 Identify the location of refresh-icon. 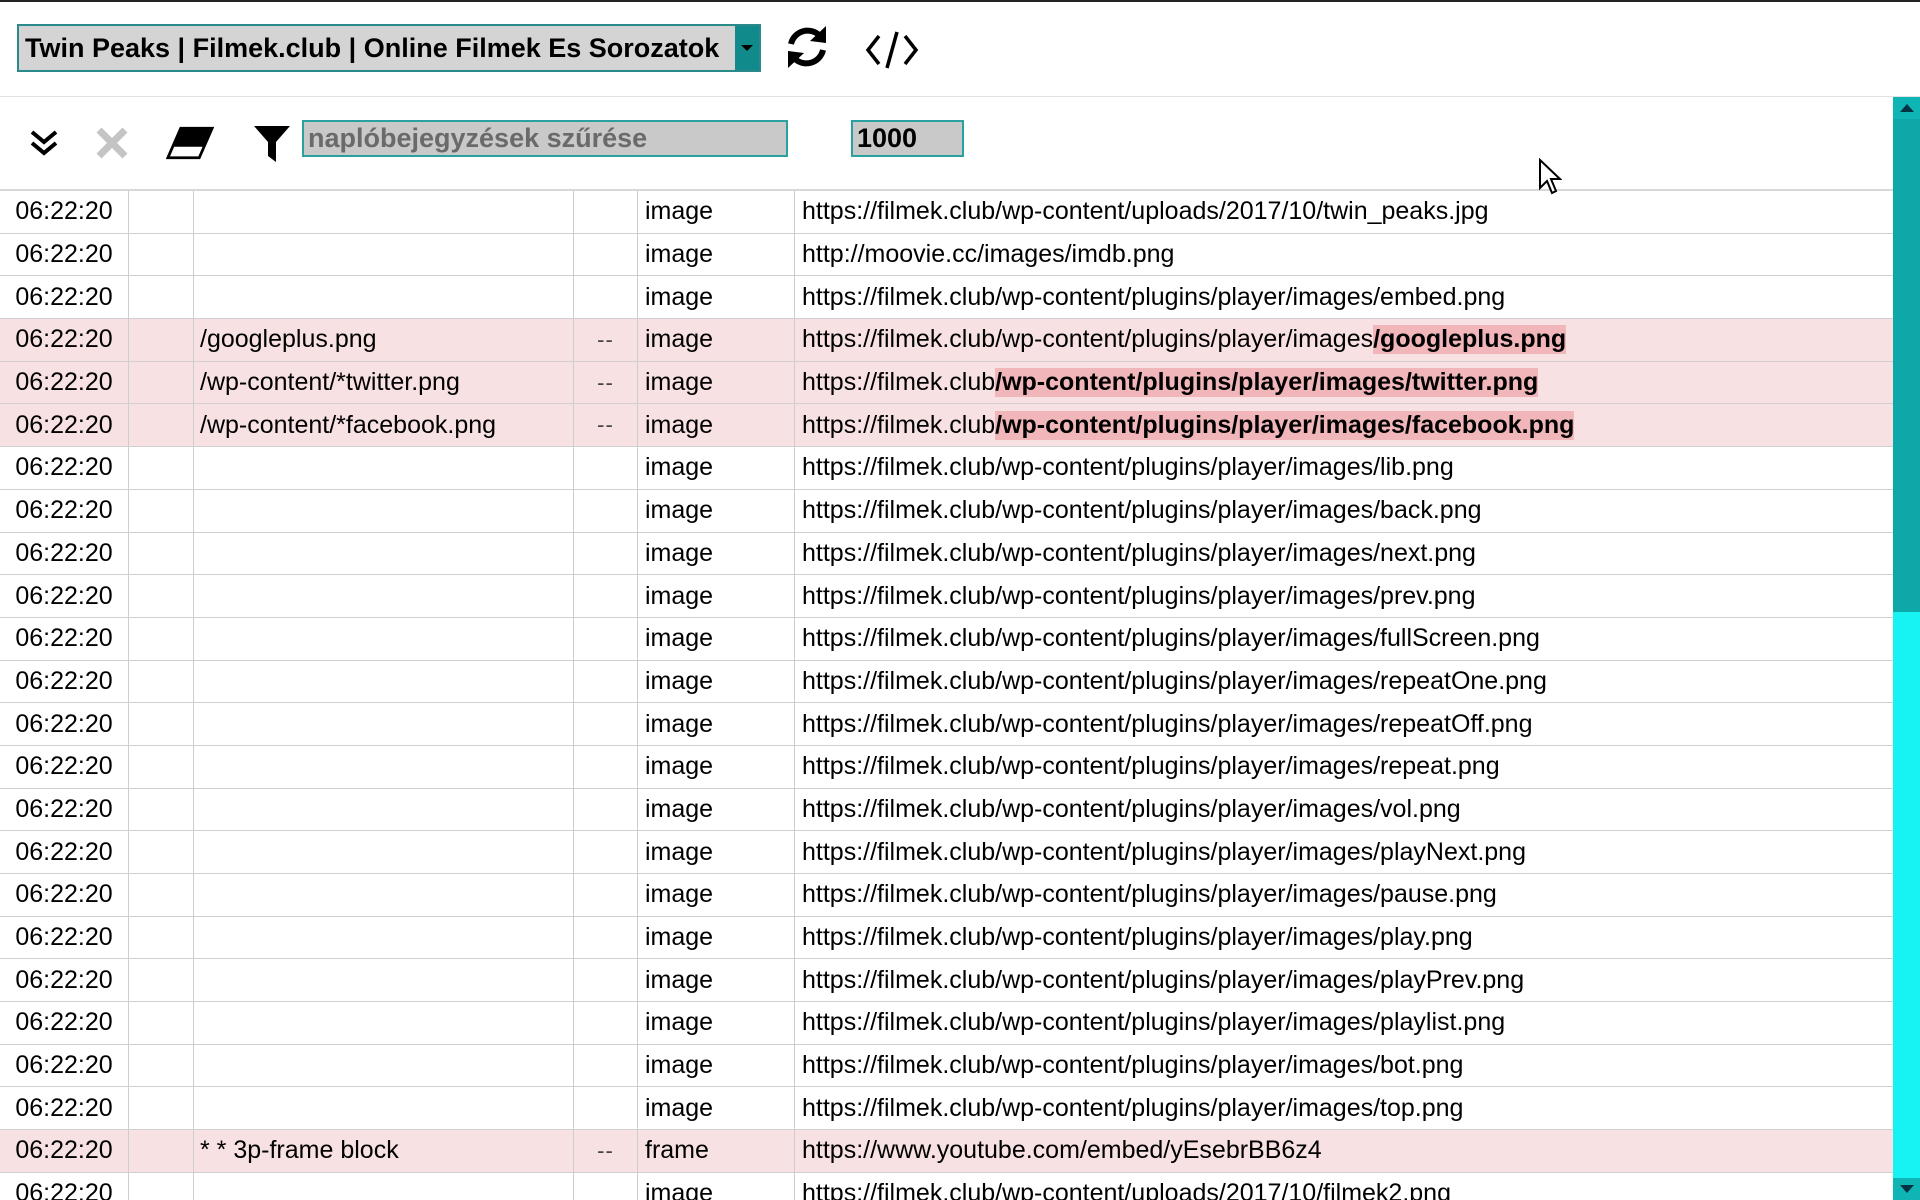
(807, 47).